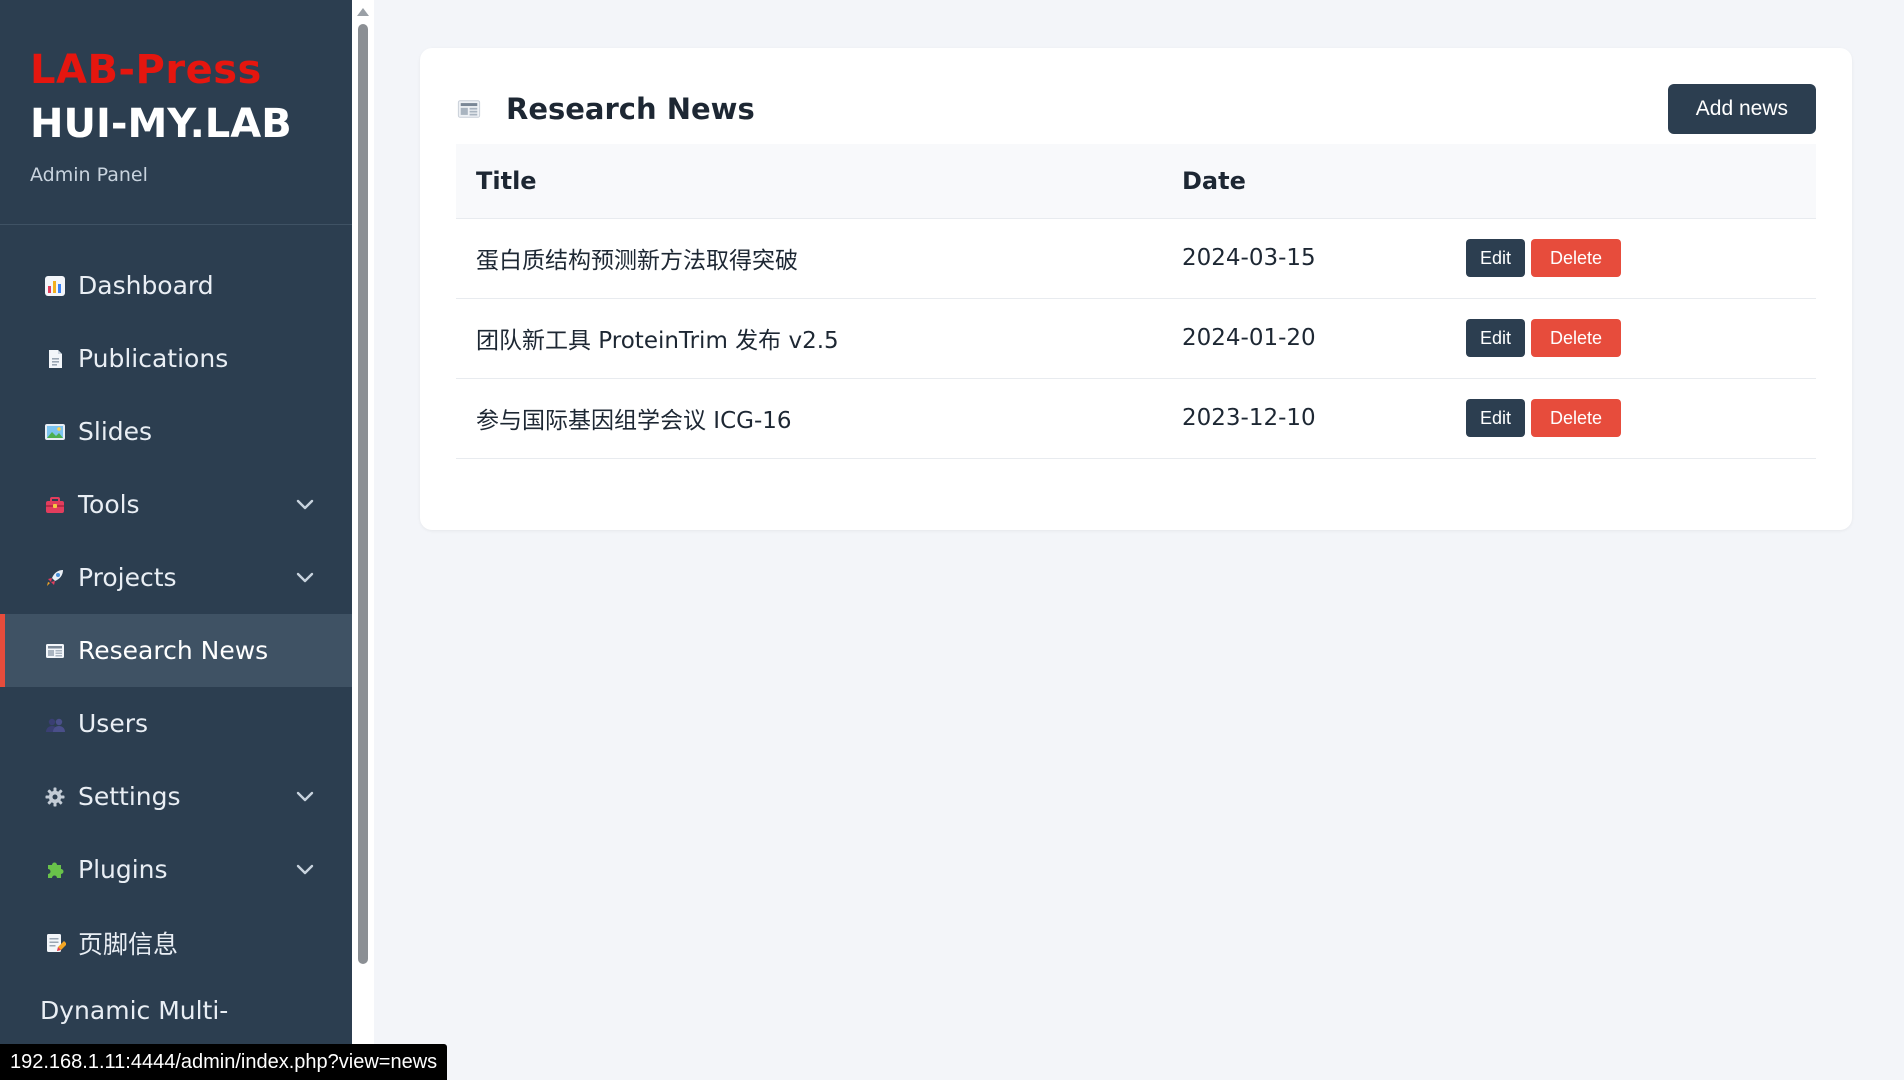 The height and width of the screenshot is (1080, 1904). What do you see at coordinates (153, 358) in the screenshot?
I see `sidebar-item-label: Publications` at bounding box center [153, 358].